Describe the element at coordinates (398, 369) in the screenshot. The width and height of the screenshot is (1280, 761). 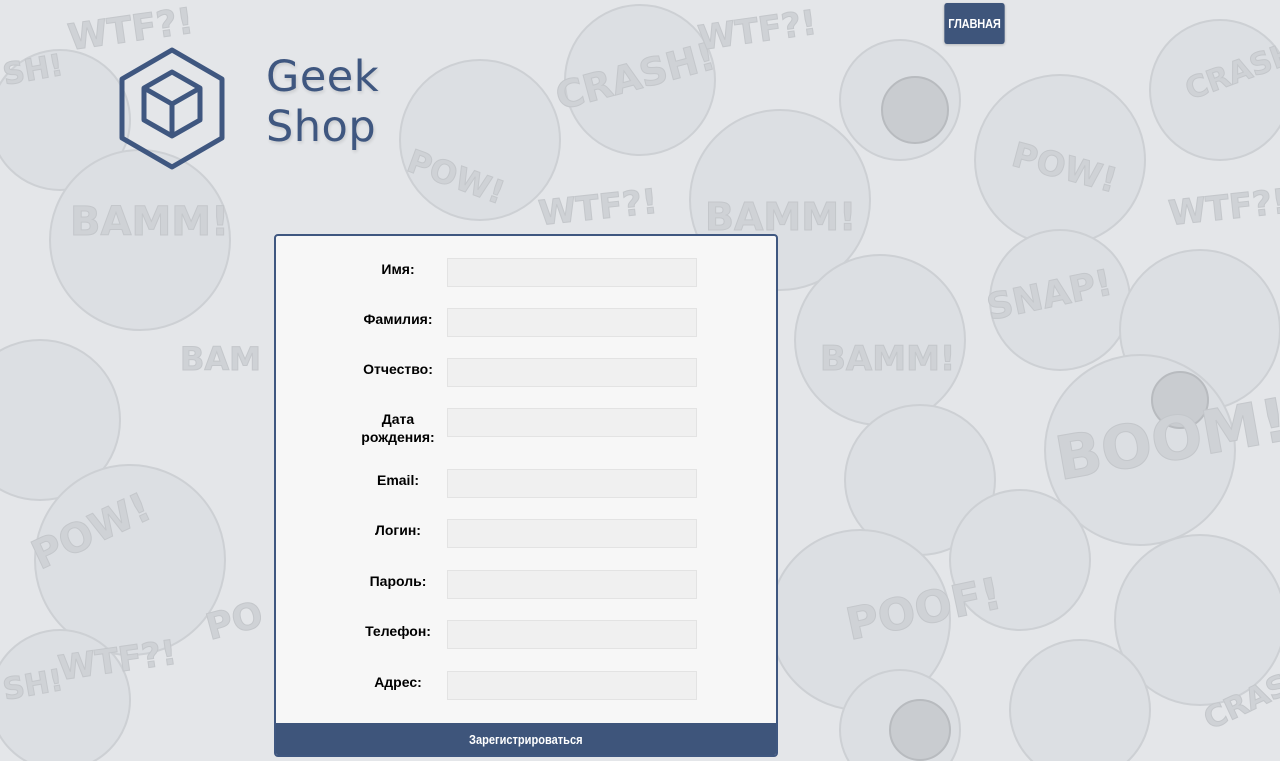
I see `patronymic-label: Отчество:` at that location.